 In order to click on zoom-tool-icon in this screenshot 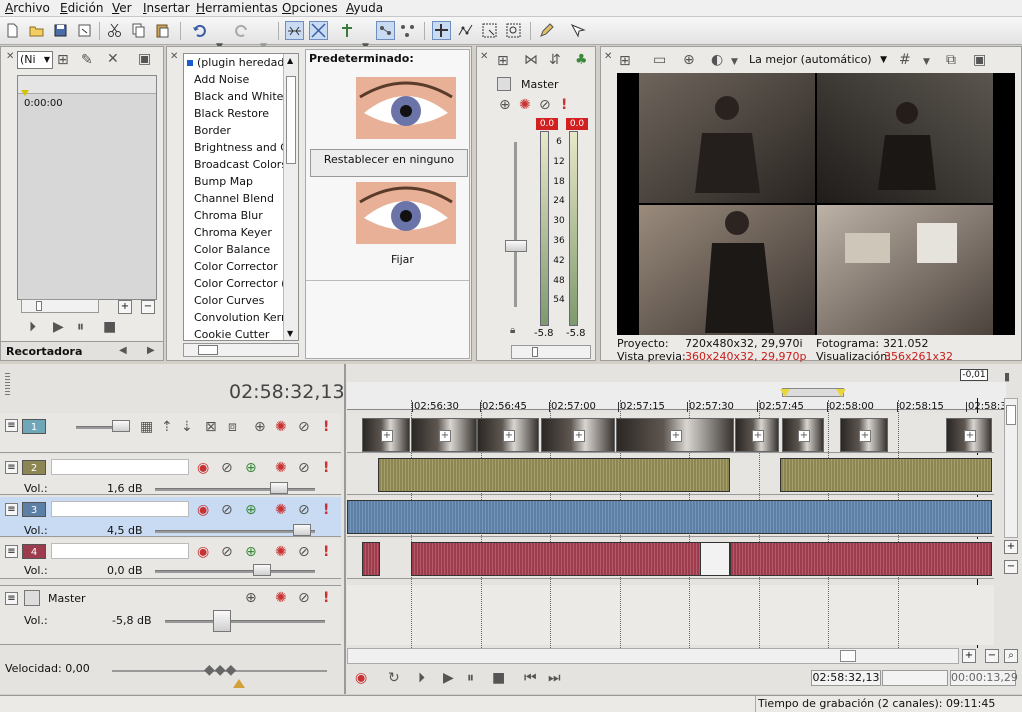, I will do `click(513, 30)`.